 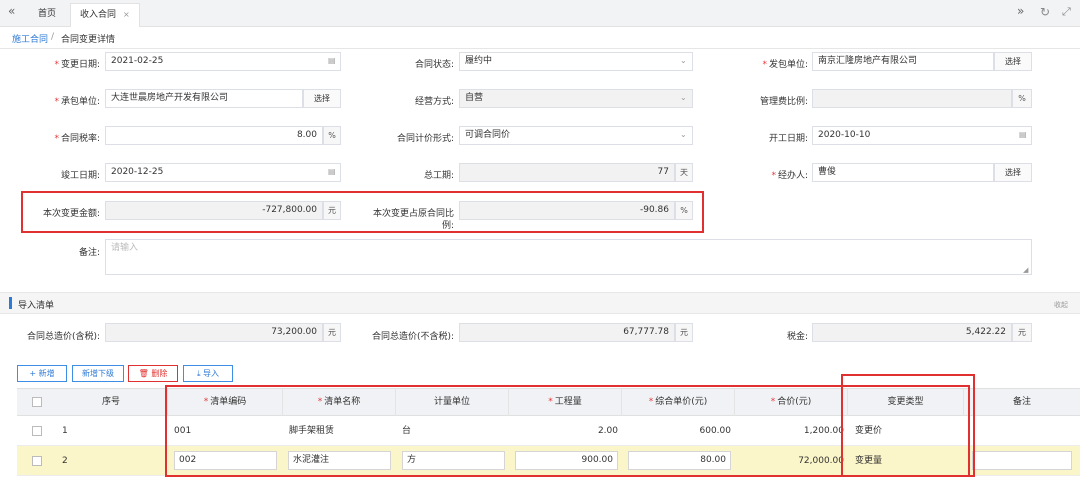 I want to click on net-field: 67,777.78, so click(x=567, y=332).